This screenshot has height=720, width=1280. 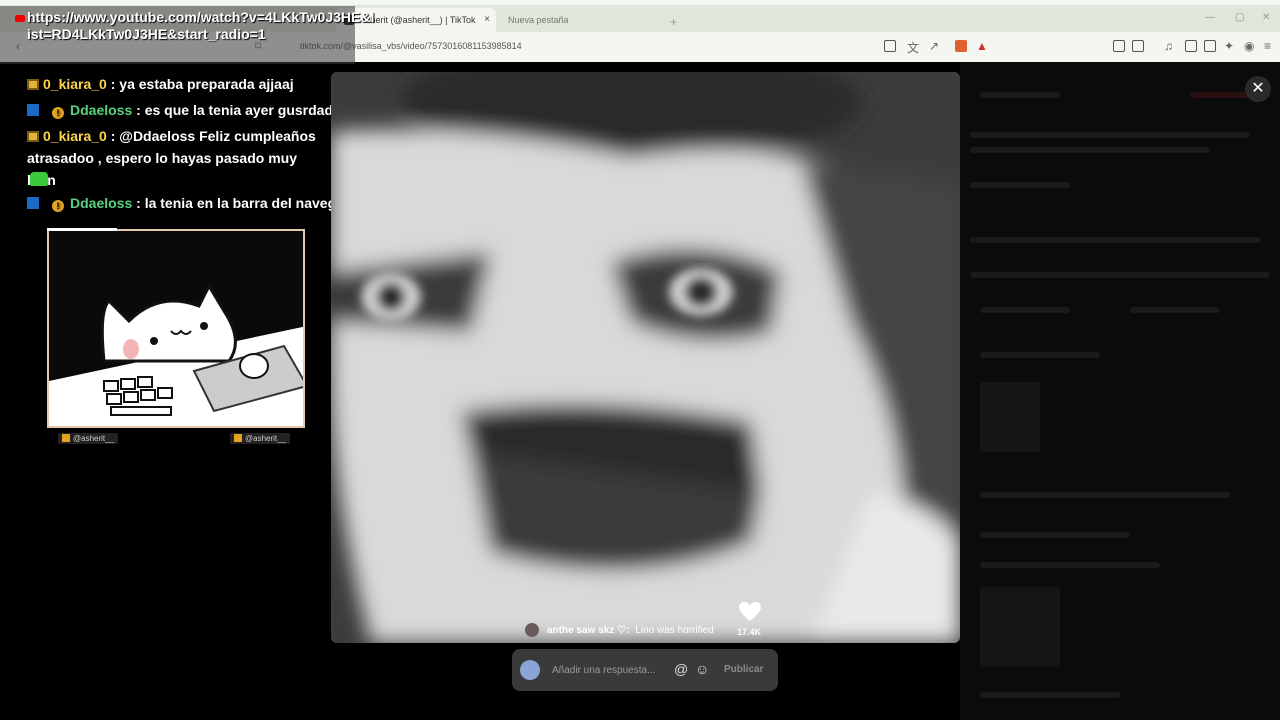 What do you see at coordinates (913, 47) in the screenshot?
I see `translate-icon: 文` at bounding box center [913, 47].